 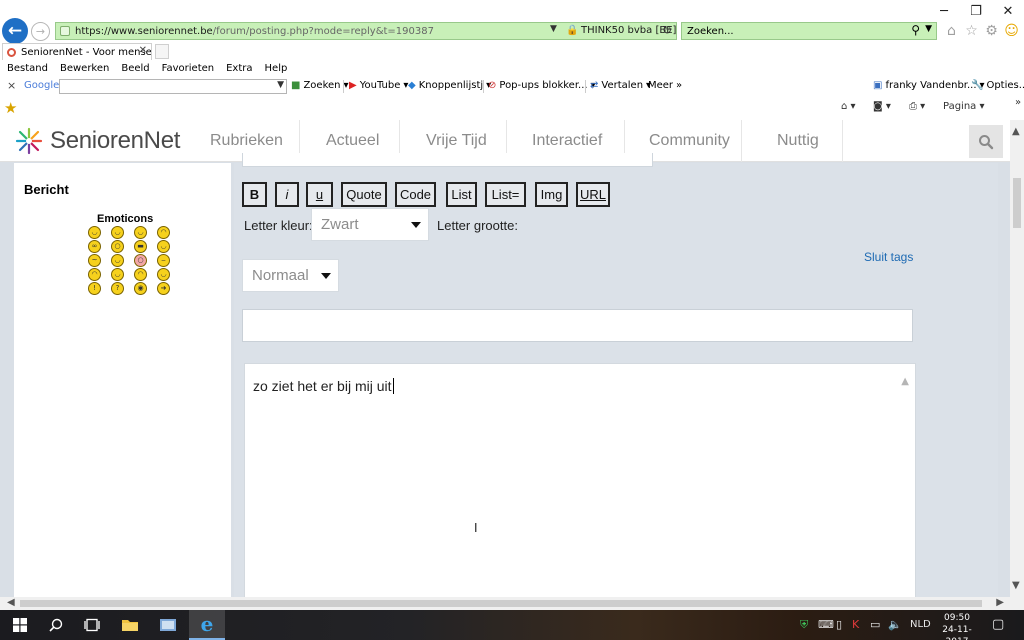 I want to click on scroll-right-icon: ▶, so click(x=1000, y=602).